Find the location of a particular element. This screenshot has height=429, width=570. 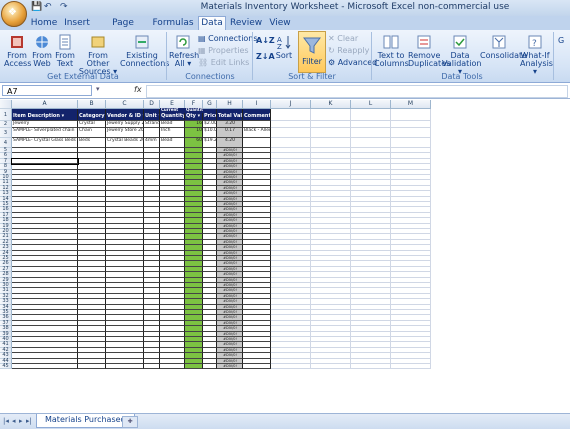

column-header-d: D is located at coordinates (152, 104).